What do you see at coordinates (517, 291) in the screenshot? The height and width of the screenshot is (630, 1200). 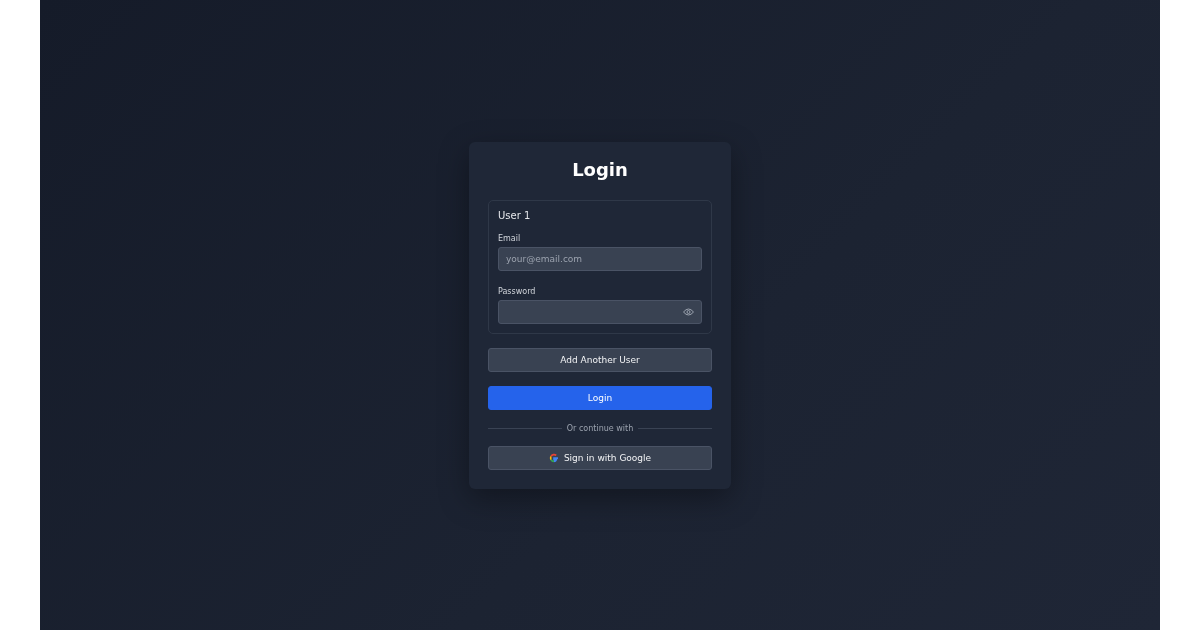 I see `password-label: Password` at bounding box center [517, 291].